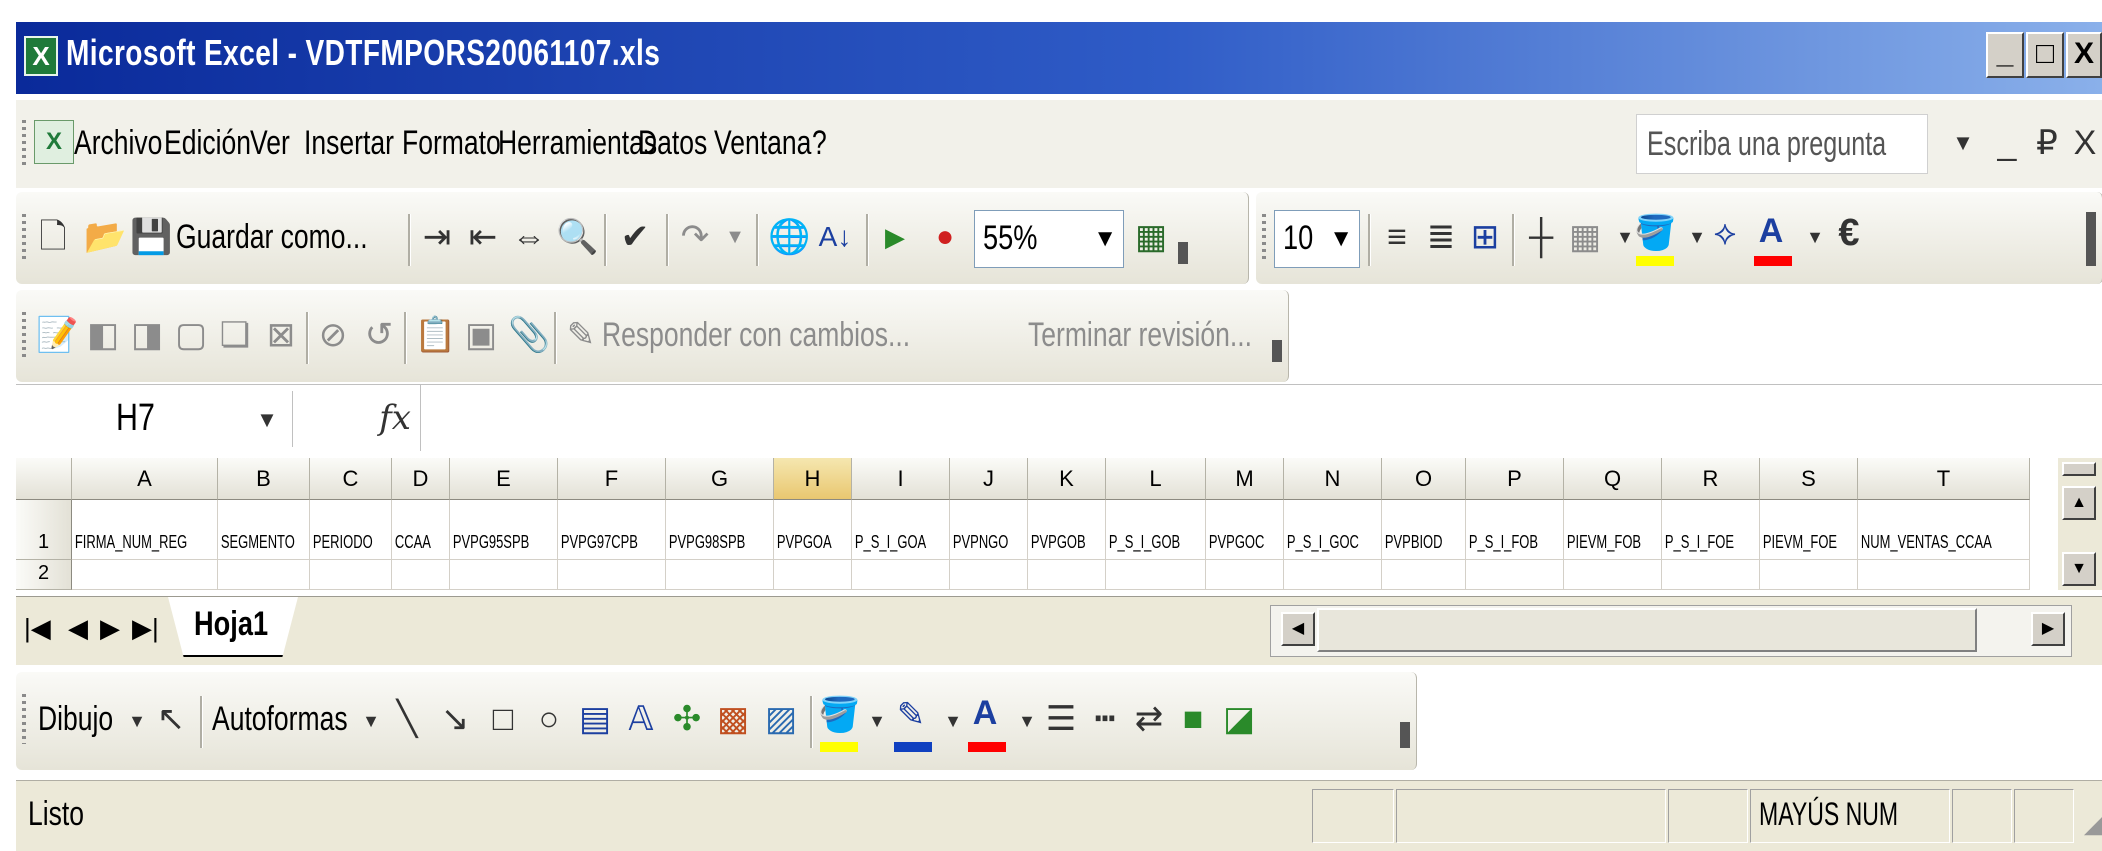 This screenshot has height=851, width=2102. Describe the element at coordinates (1061, 719) in the screenshot. I see `line-style-icon: ☰` at that location.